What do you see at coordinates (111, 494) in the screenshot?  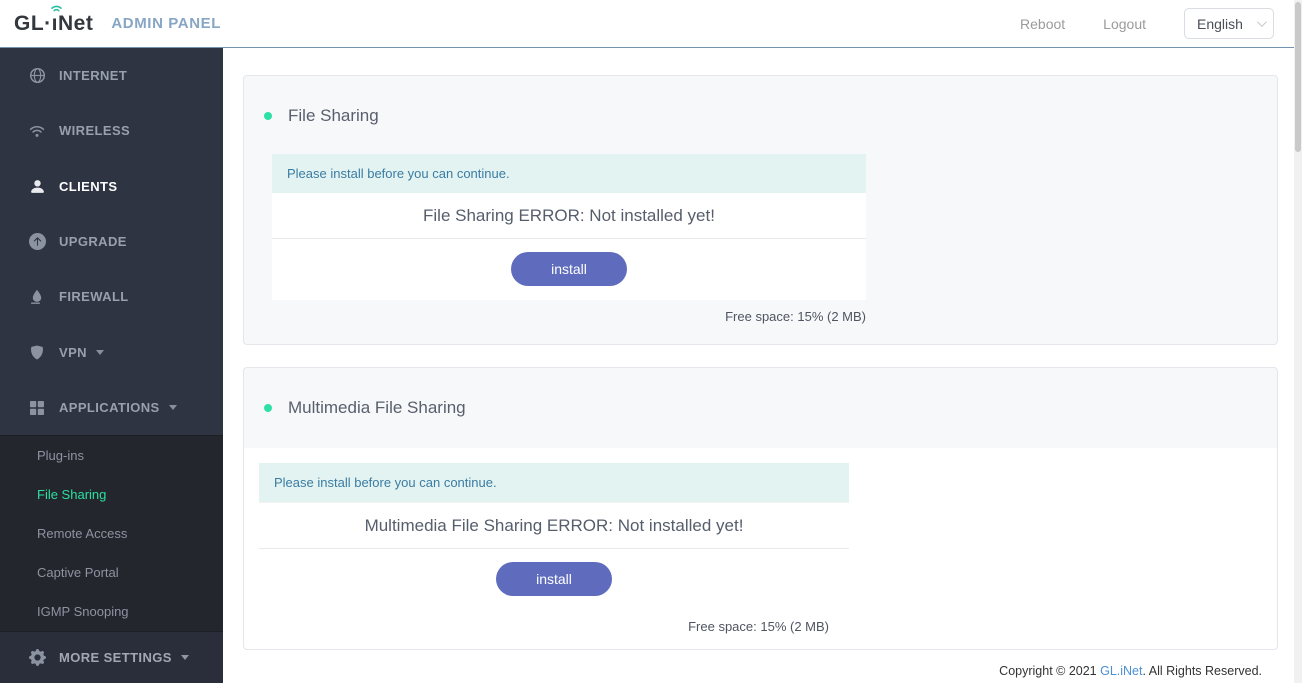 I see `submenu-item-file-sharing: File Sharing` at bounding box center [111, 494].